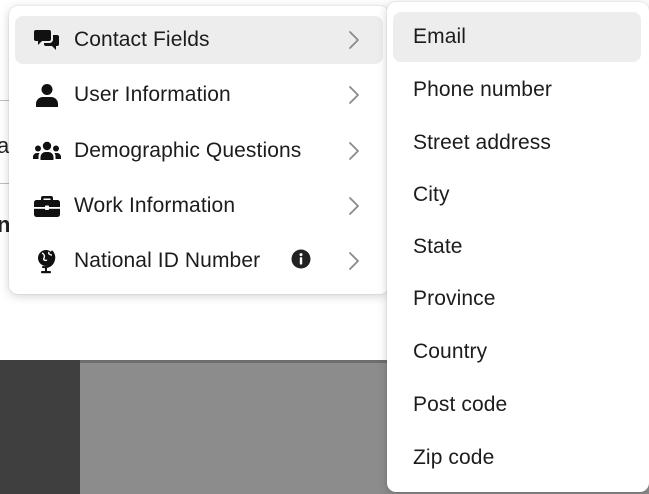  I want to click on submenu-item-province: Province, so click(517, 299).